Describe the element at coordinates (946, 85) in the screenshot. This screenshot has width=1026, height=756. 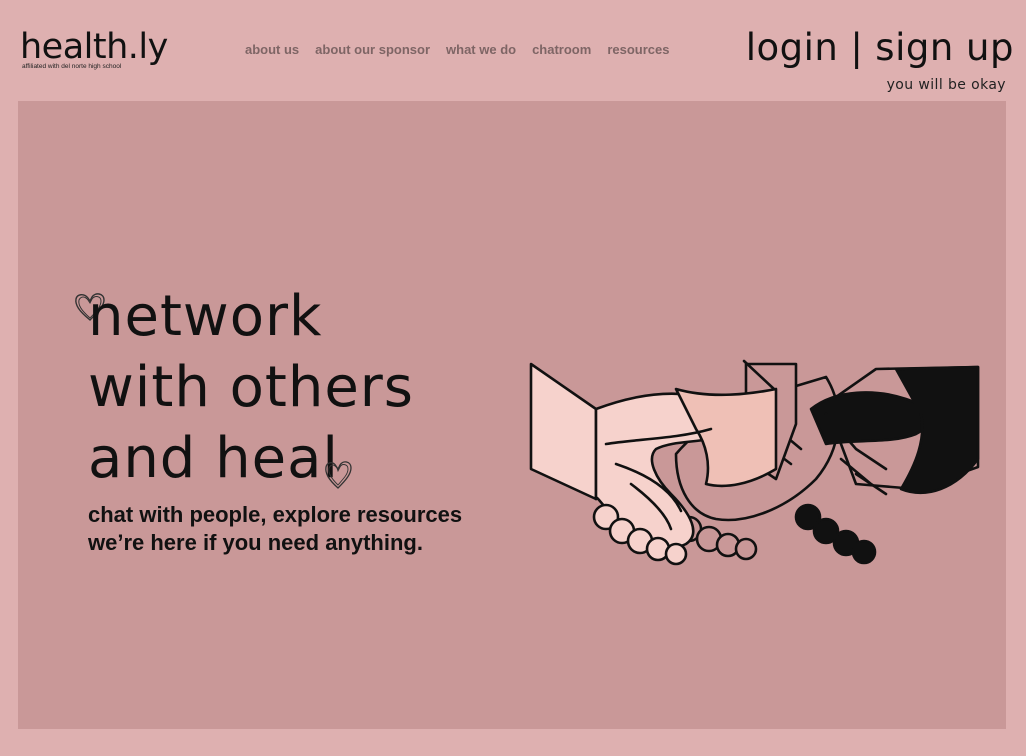
I see `tagline: you will be okay` at that location.